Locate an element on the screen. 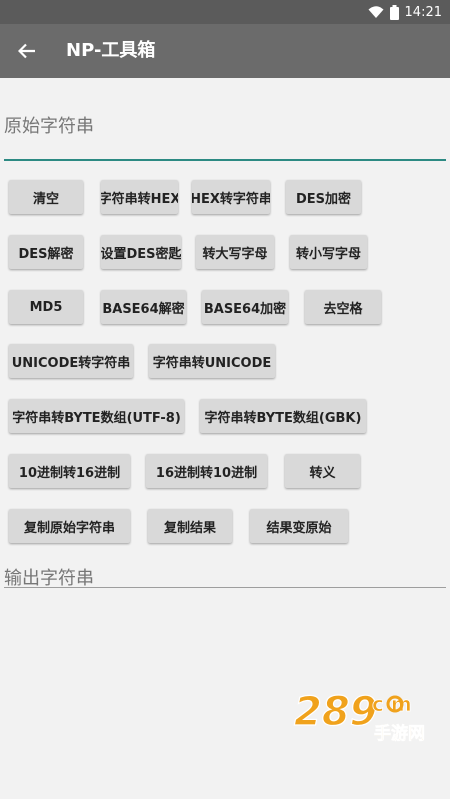 This screenshot has height=799, width=450. hex-to-str-button: HEX转字符串 is located at coordinates (231, 197).